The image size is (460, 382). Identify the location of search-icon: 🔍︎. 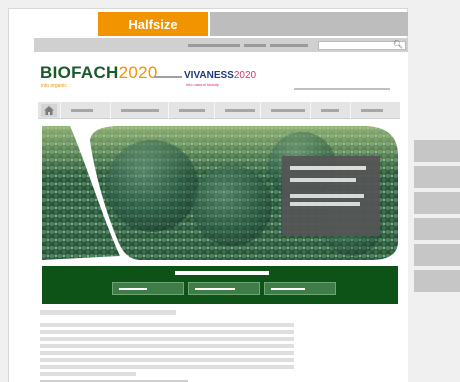
(398, 45).